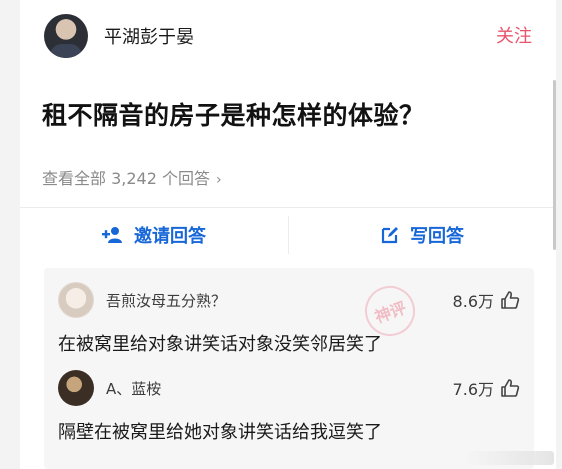 Image resolution: width=562 pixels, height=469 pixels. Describe the element at coordinates (289, 319) in the screenshot. I see `comment-item: 吾煎汝母五分熟？ 8.6万 在被窝里给对象讲笑话对象没笑邻居笑了` at that location.